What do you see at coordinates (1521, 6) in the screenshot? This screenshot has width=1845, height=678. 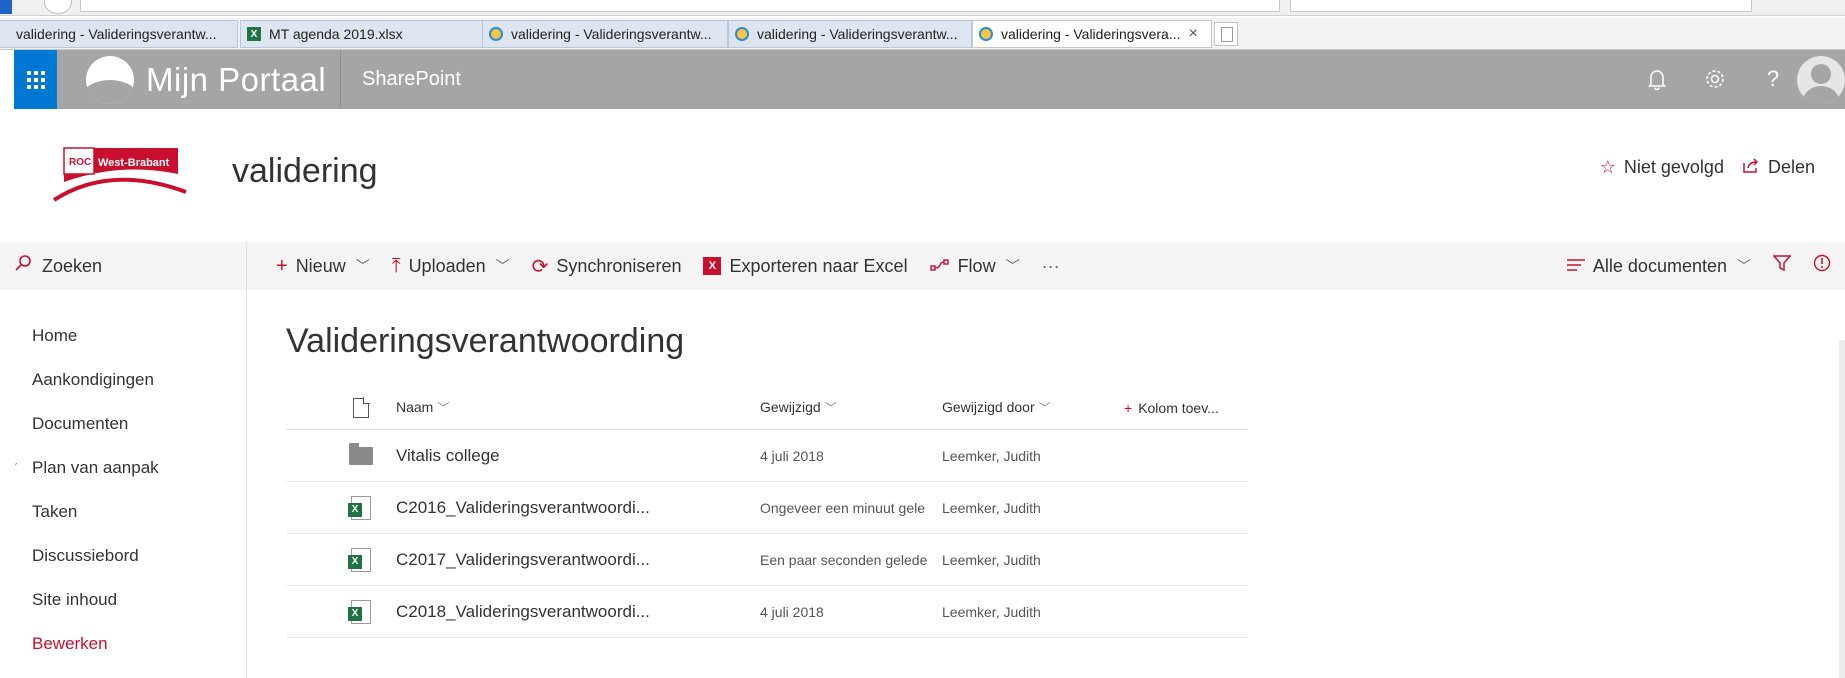 I see `browser-search-box` at bounding box center [1521, 6].